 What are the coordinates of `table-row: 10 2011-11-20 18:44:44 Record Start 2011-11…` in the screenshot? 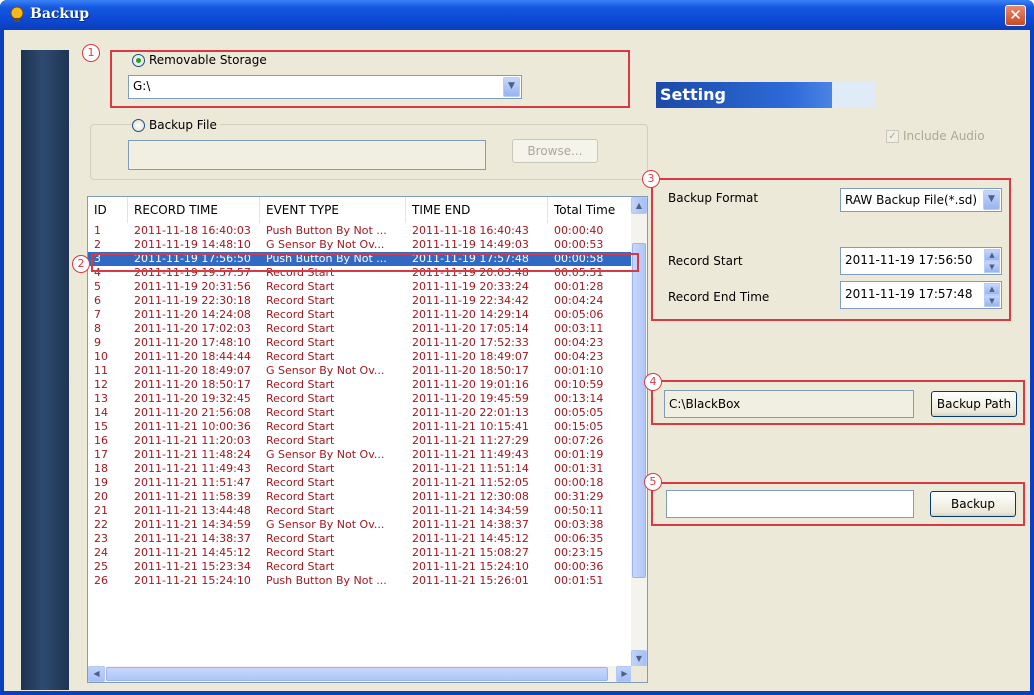 It's located at (360, 357).